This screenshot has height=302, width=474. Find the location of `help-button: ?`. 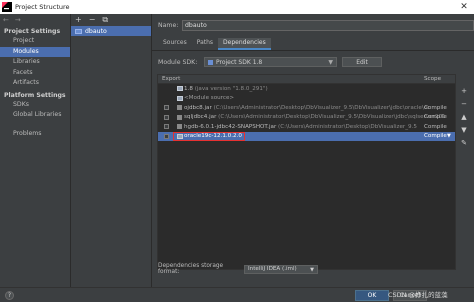

help-button: ? is located at coordinates (9, 295).